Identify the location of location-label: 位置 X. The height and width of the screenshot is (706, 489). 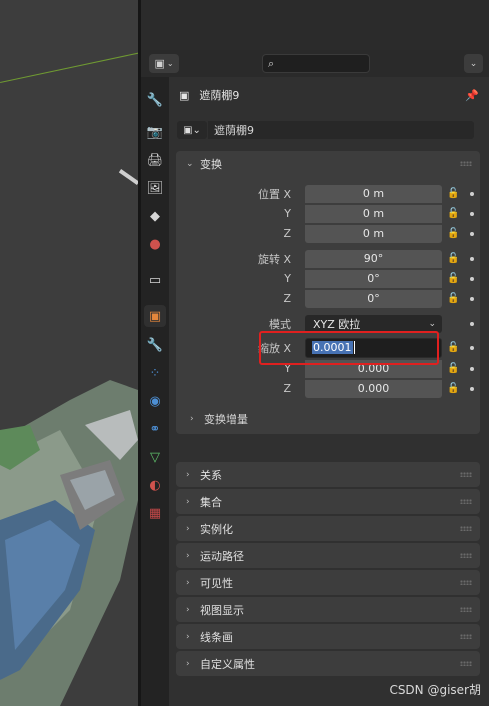
(274, 194).